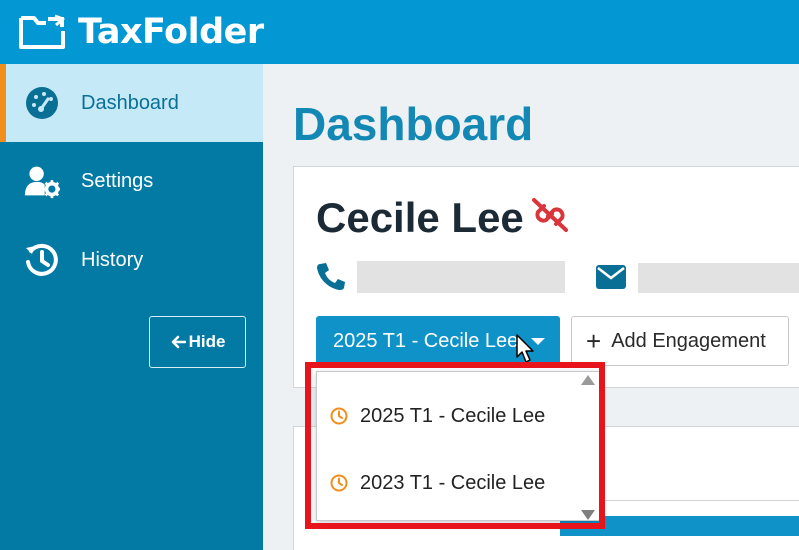 This screenshot has height=550, width=799. Describe the element at coordinates (453, 482) in the screenshot. I see `dropdown-option-label: 2023 T1 - Cecile Lee` at that location.